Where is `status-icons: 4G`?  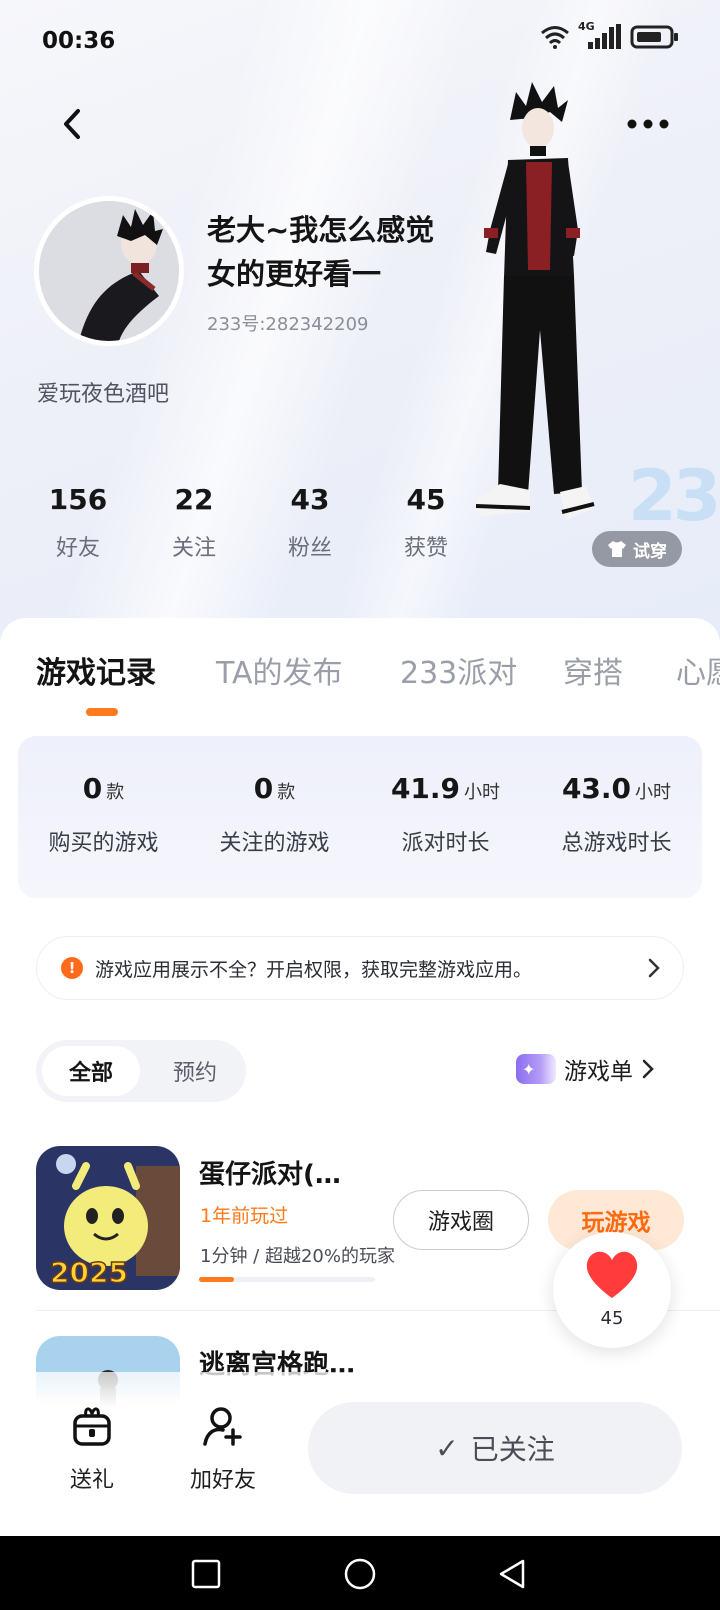 status-icons: 4G is located at coordinates (610, 35).